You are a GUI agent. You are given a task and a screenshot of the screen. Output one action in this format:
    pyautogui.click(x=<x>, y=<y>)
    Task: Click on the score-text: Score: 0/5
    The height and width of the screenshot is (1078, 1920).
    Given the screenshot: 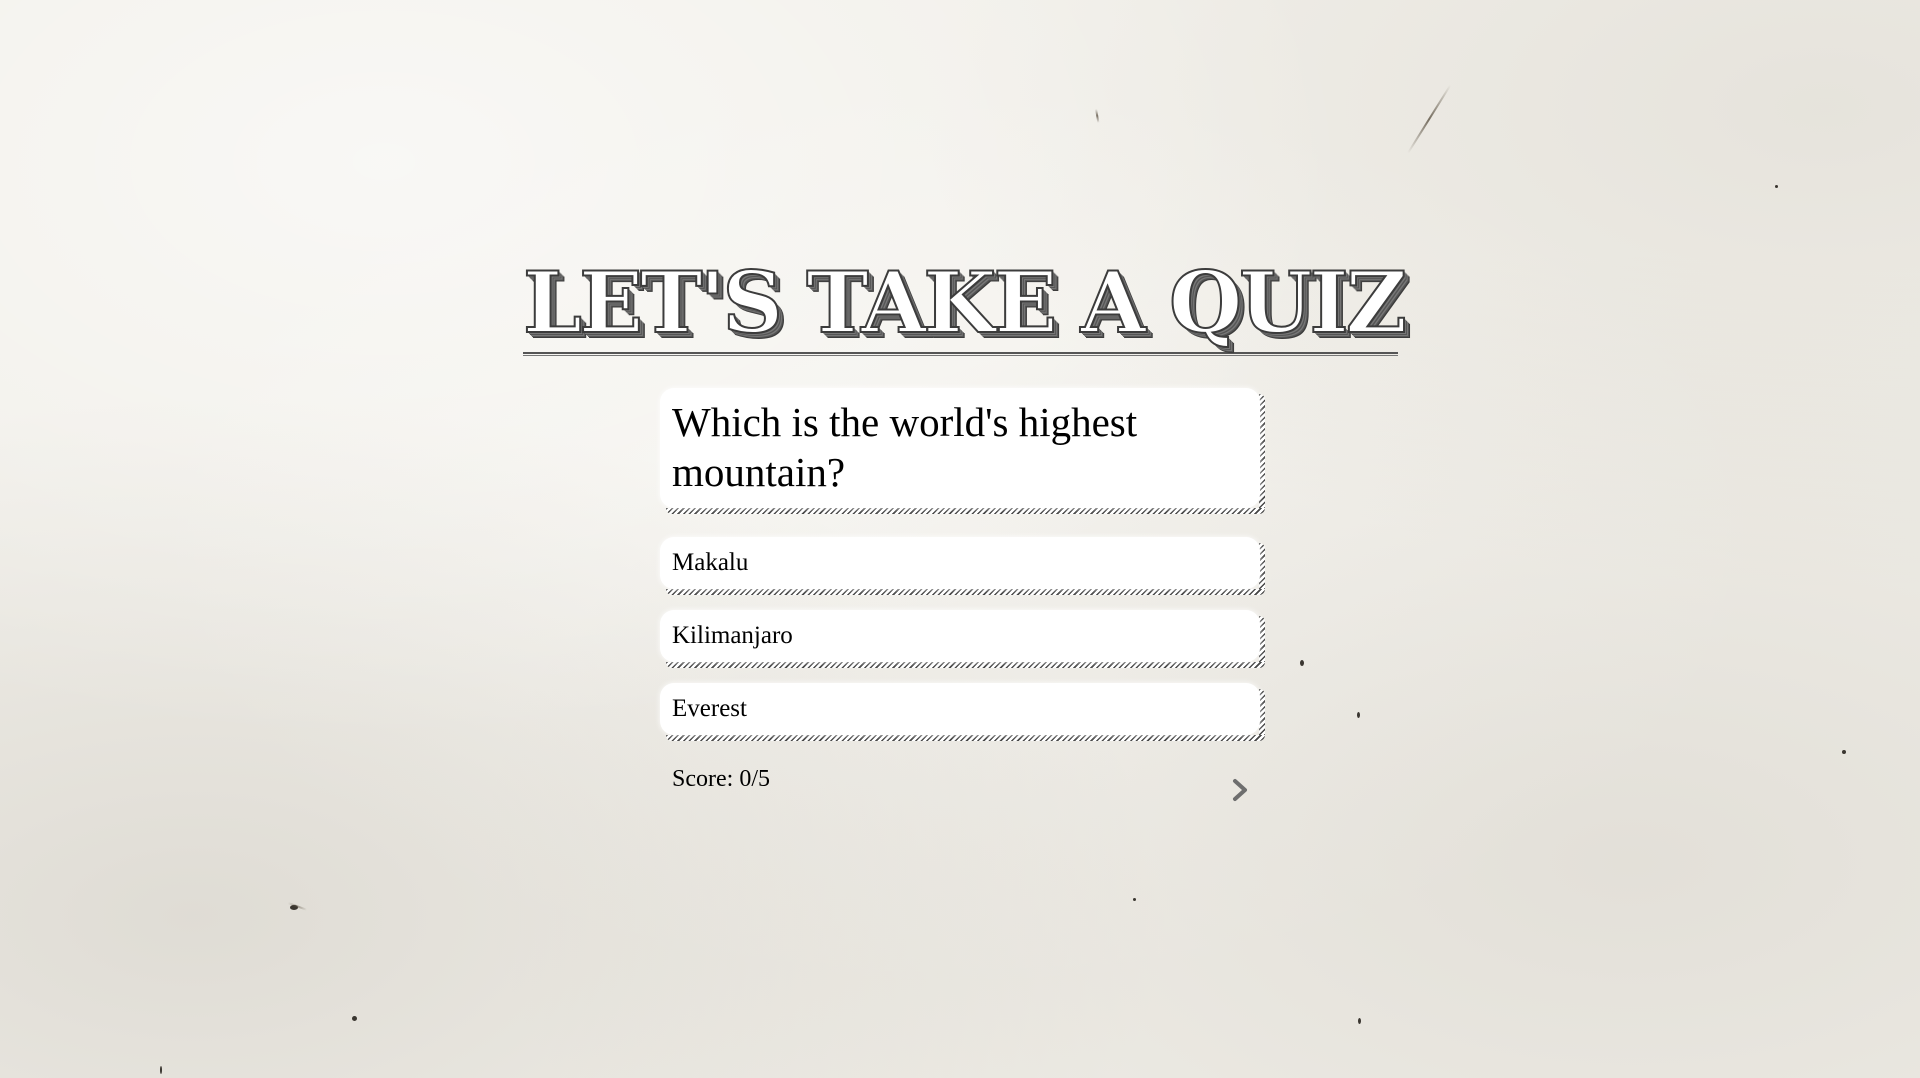 What is the action you would take?
    pyautogui.click(x=721, y=779)
    